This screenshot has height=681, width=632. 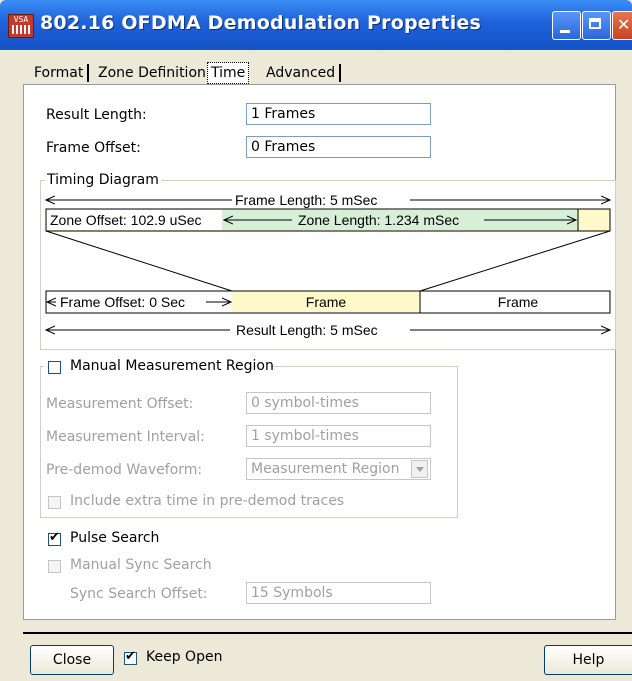 What do you see at coordinates (172, 366) in the screenshot?
I see `manual-measurement-label: Manual Measurement Region` at bounding box center [172, 366].